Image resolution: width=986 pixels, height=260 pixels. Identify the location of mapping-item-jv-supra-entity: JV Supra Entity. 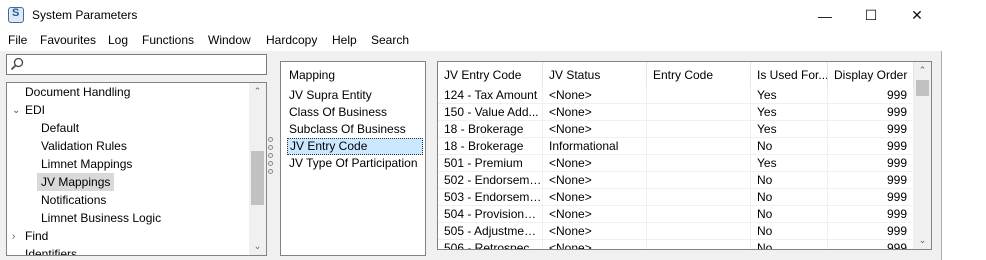
(355, 95).